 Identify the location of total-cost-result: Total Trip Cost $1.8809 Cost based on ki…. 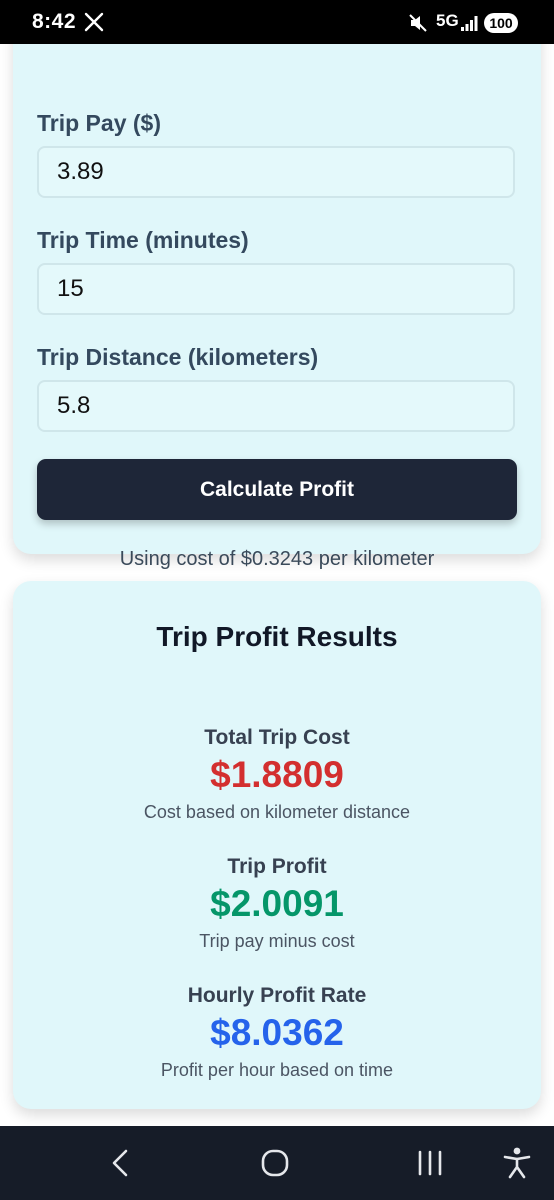
(277, 775).